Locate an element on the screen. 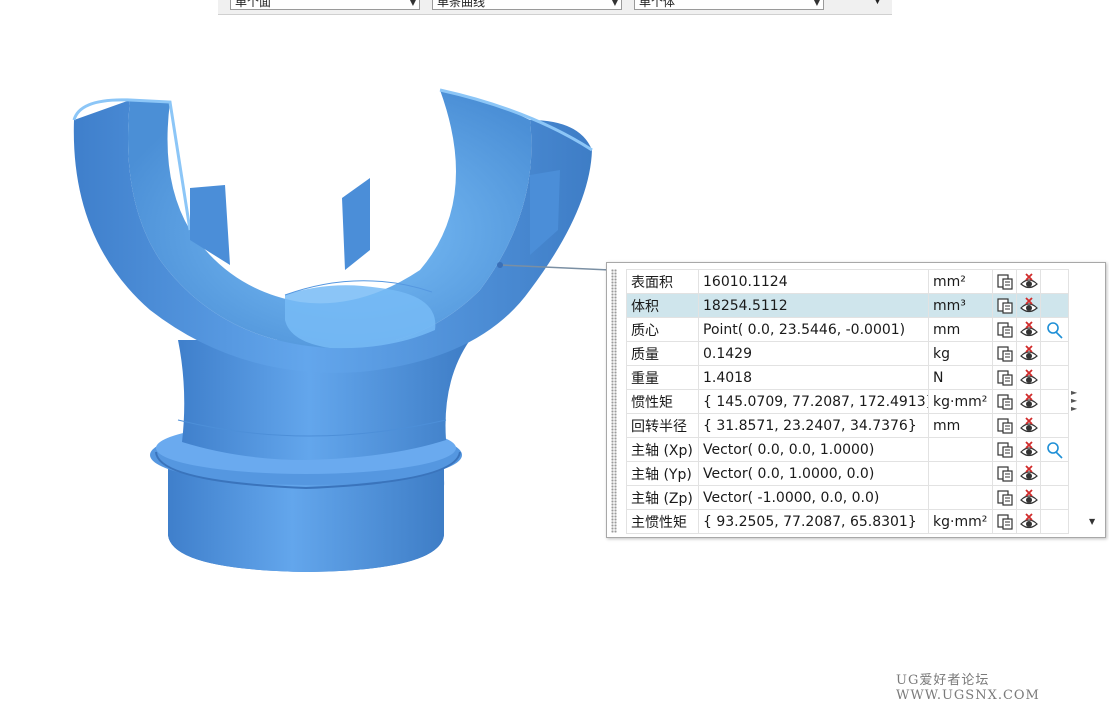 The image size is (1109, 703). selection-toolbar: 单个面 ▼ 单条曲线 ▼ 单个体 ▼ ▼ is located at coordinates (555, 7).